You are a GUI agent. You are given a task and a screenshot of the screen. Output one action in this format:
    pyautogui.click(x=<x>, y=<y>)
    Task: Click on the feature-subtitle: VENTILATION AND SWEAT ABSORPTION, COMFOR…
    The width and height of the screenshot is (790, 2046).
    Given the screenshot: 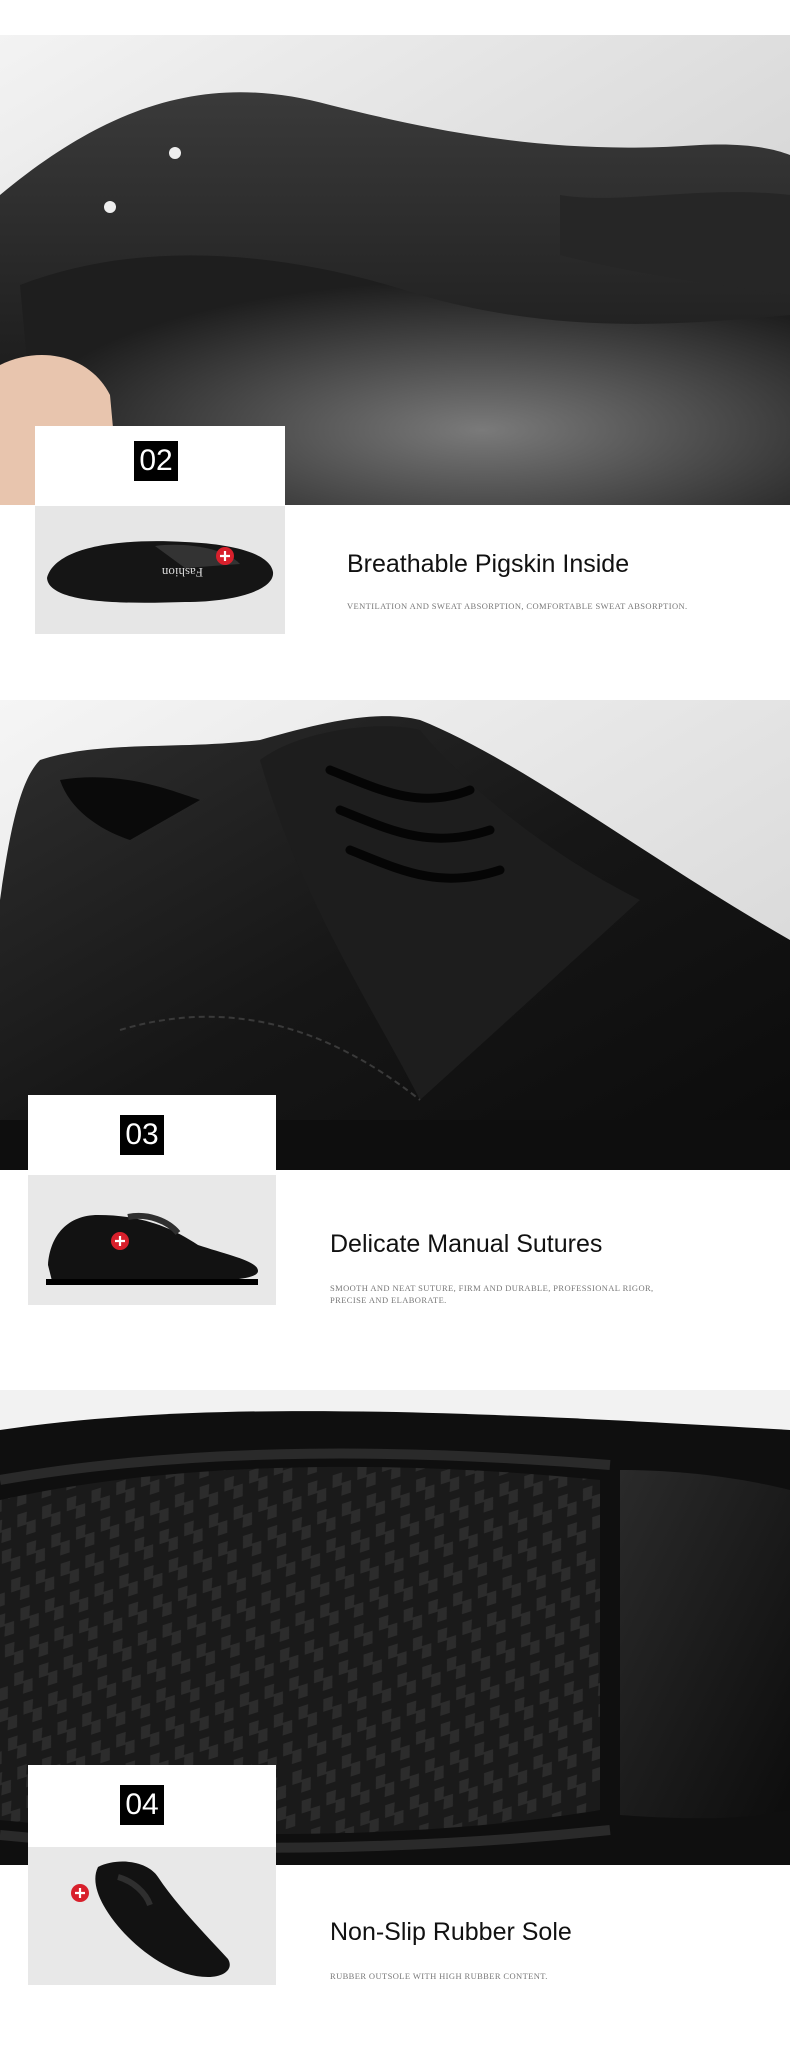 What is the action you would take?
    pyautogui.click(x=517, y=606)
    